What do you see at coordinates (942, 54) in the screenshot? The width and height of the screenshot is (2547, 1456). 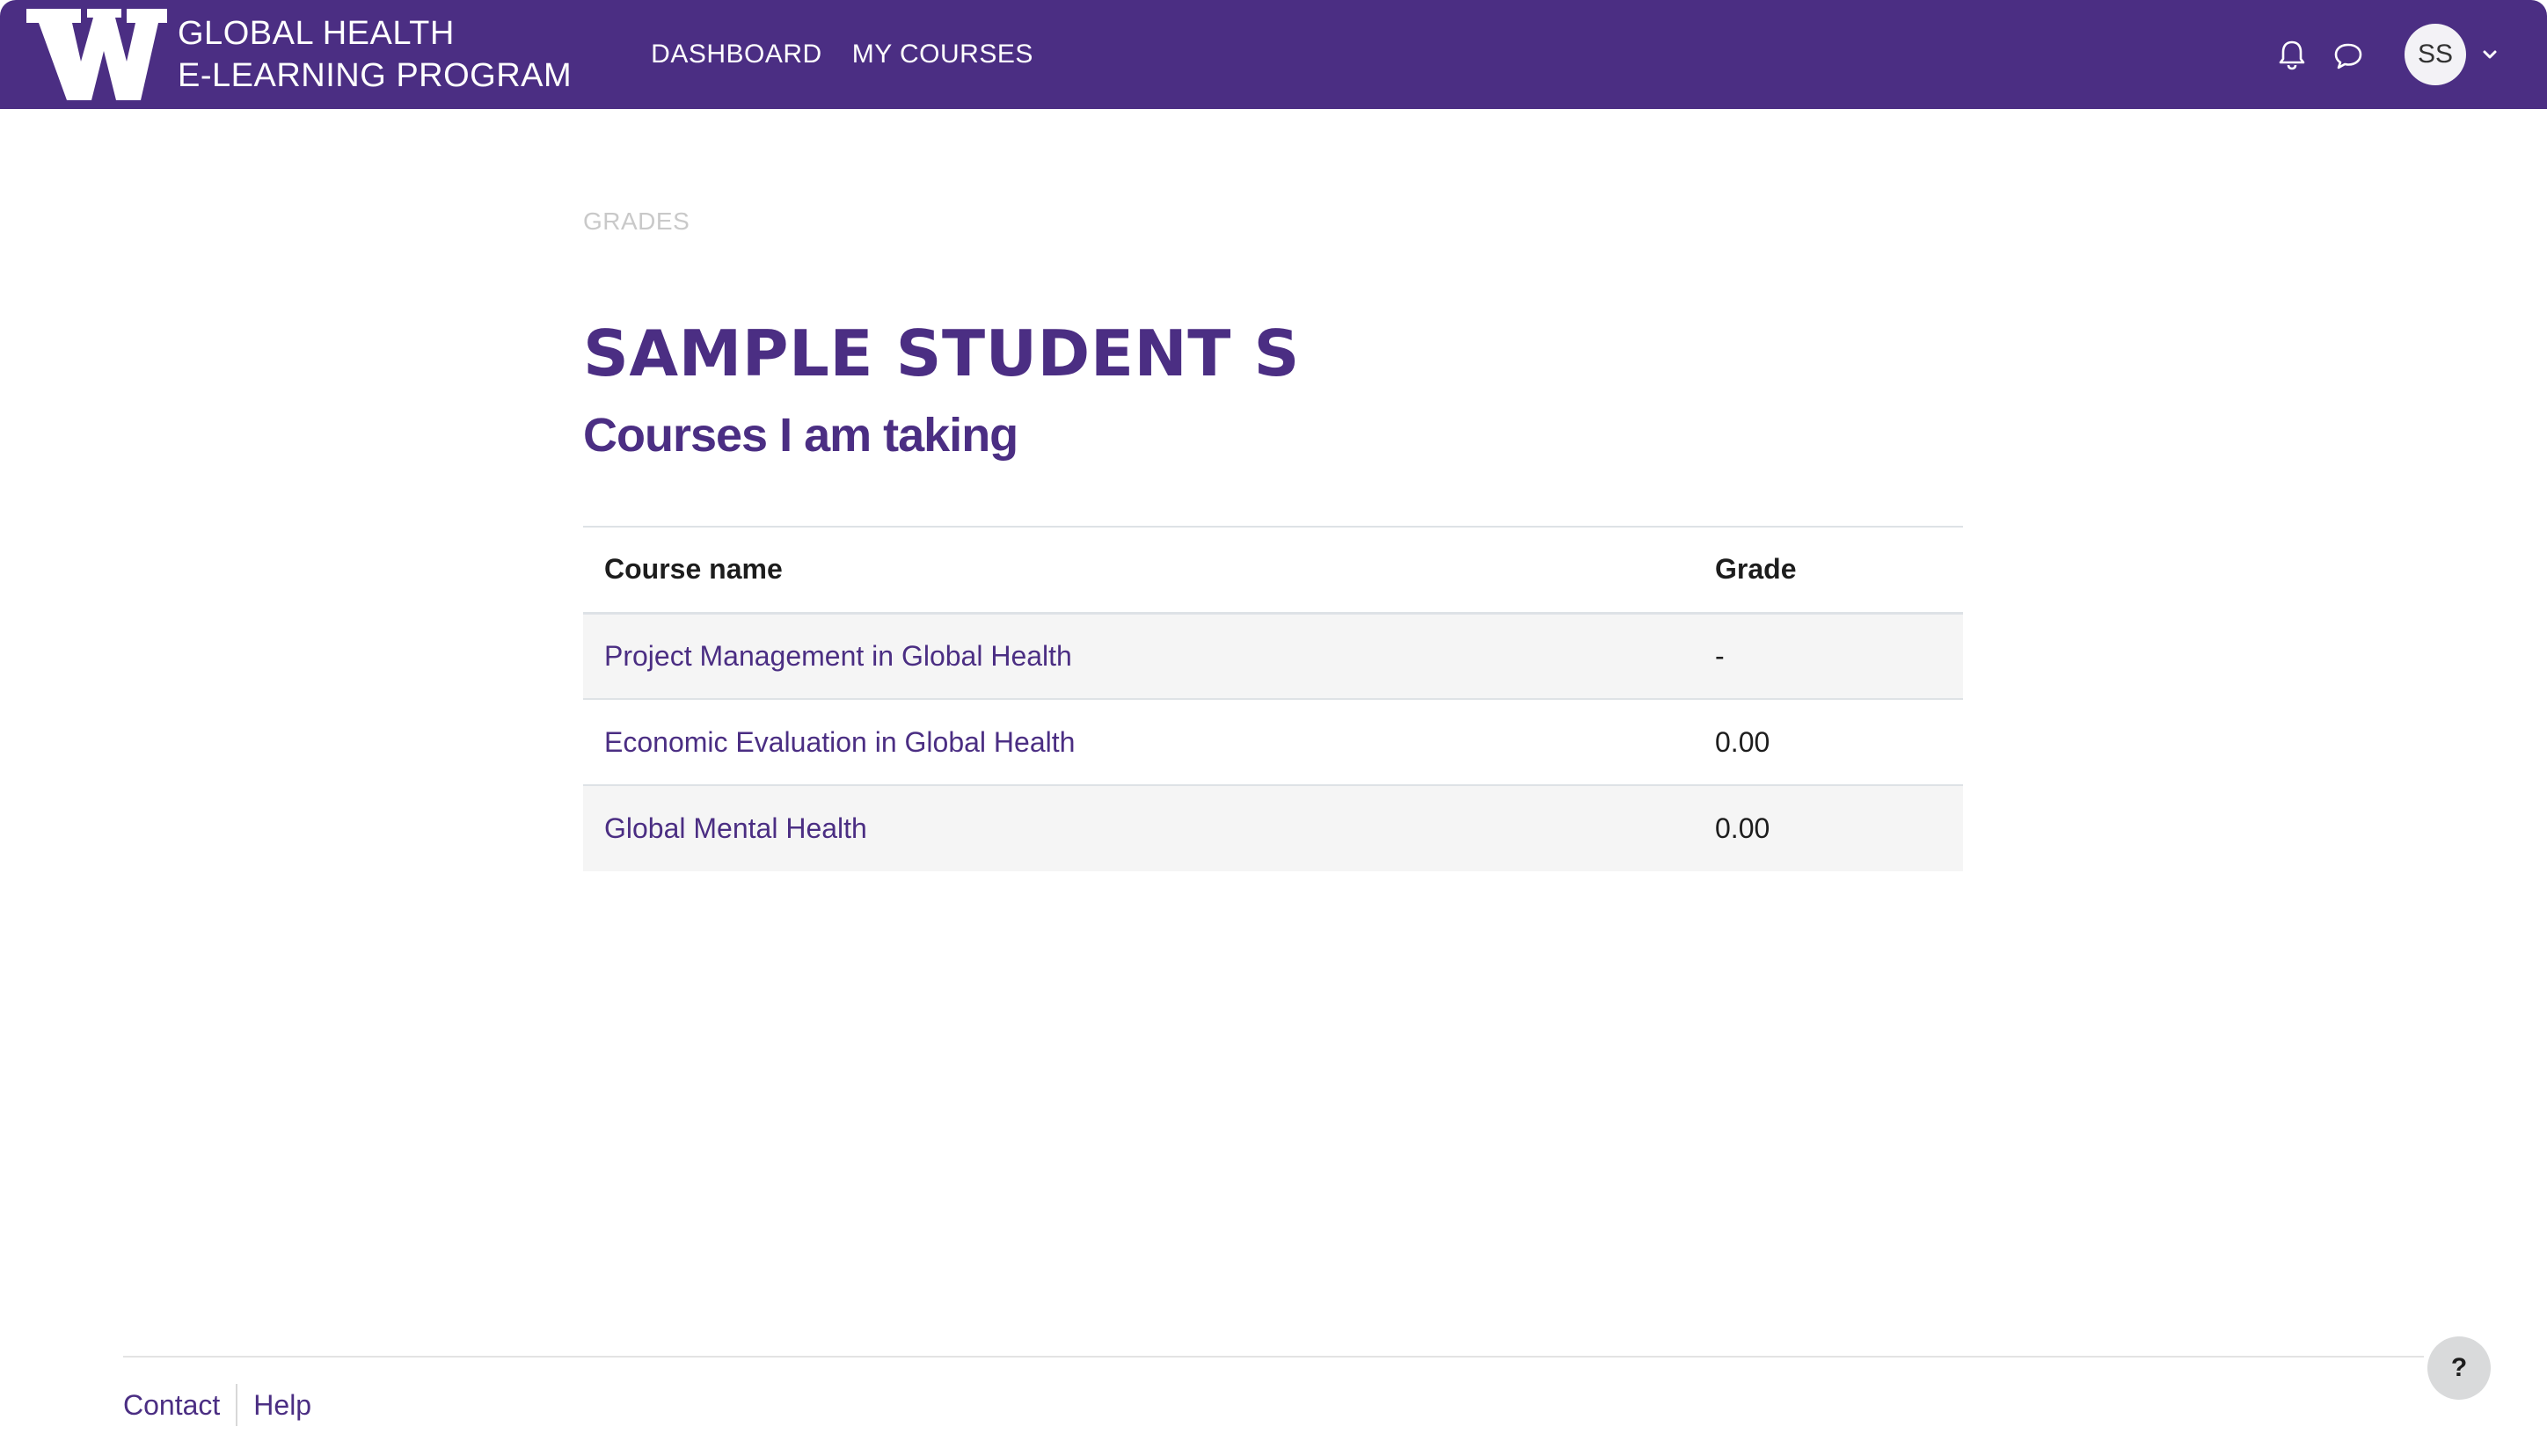 I see `nav-my-courses: MY COURSES` at bounding box center [942, 54].